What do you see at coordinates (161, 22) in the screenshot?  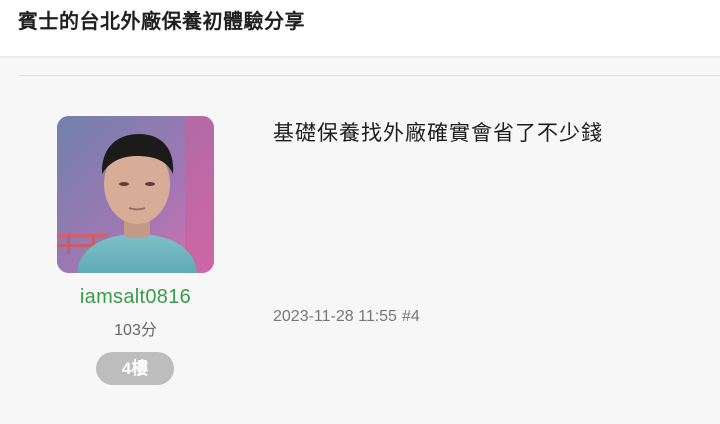 I see `page-title: 賓士的台北外廠保養初體驗分享` at bounding box center [161, 22].